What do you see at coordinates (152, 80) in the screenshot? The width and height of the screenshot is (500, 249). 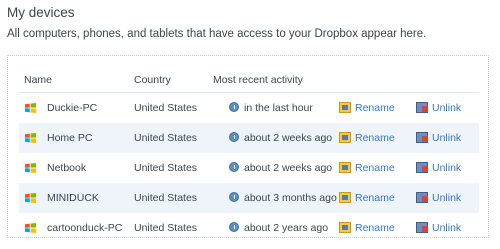 I see `column-header-country: Country` at bounding box center [152, 80].